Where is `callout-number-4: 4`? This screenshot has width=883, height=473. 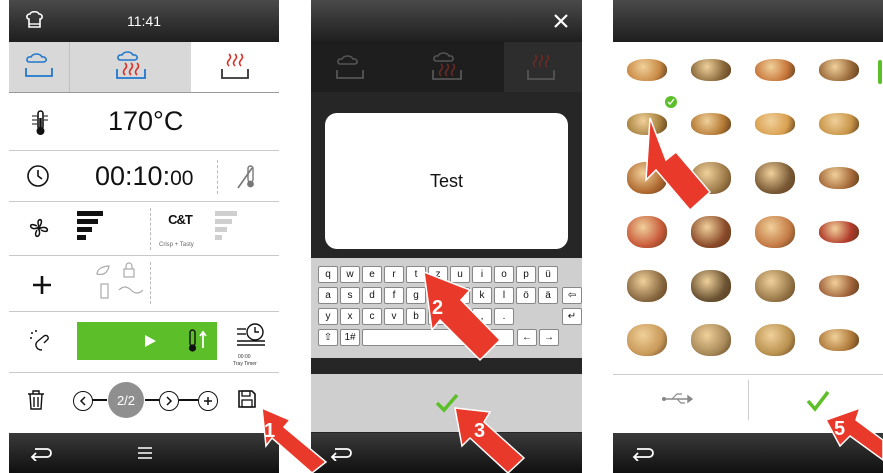 callout-number-4: 4 is located at coordinates (671, 145).